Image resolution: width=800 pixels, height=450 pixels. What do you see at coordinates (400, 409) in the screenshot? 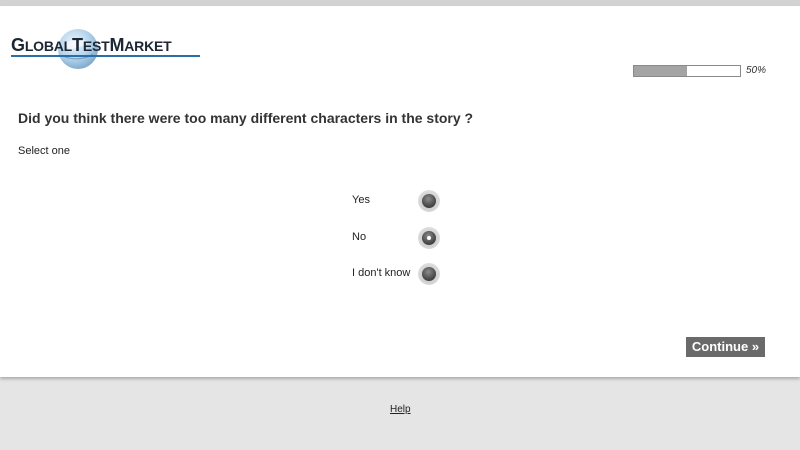
I see `help-link: Help` at bounding box center [400, 409].